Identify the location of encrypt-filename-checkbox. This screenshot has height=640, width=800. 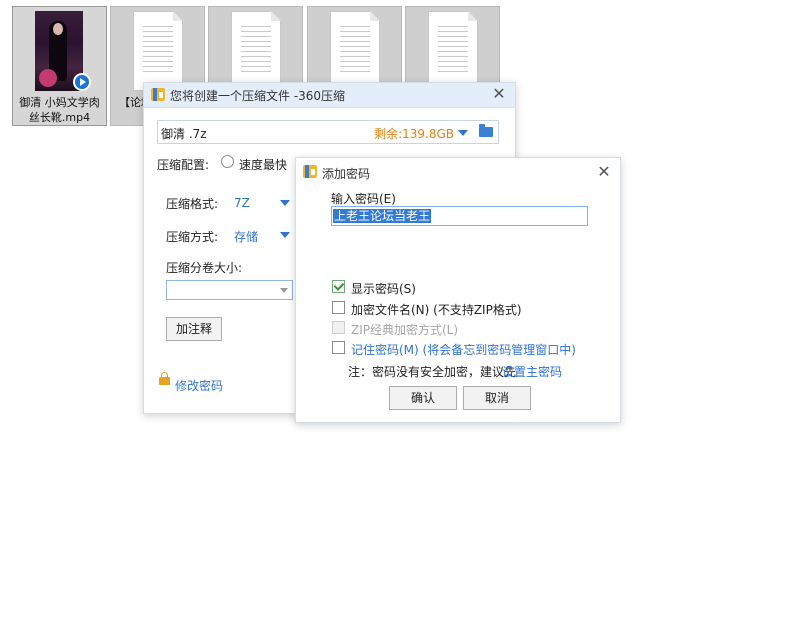
(338, 307).